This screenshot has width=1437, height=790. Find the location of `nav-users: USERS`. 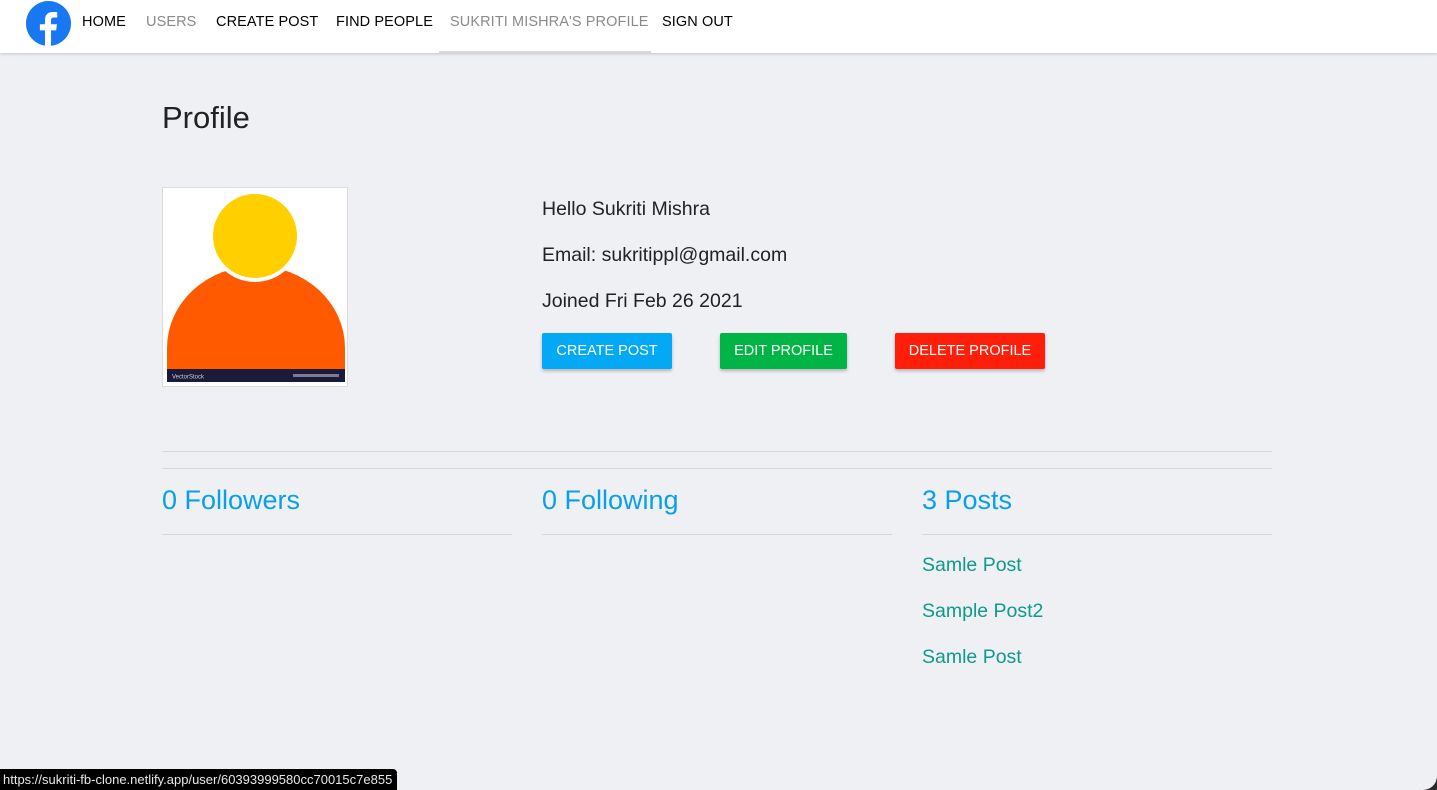

nav-users: USERS is located at coordinates (171, 26).